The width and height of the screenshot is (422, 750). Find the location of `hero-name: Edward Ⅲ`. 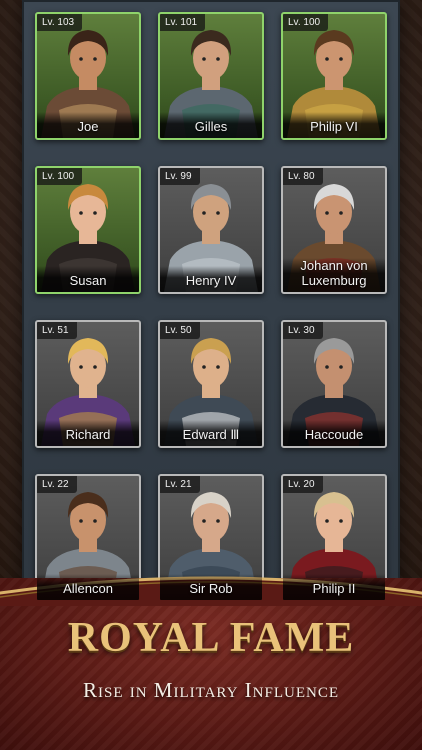

hero-name: Edward Ⅲ is located at coordinates (211, 434).